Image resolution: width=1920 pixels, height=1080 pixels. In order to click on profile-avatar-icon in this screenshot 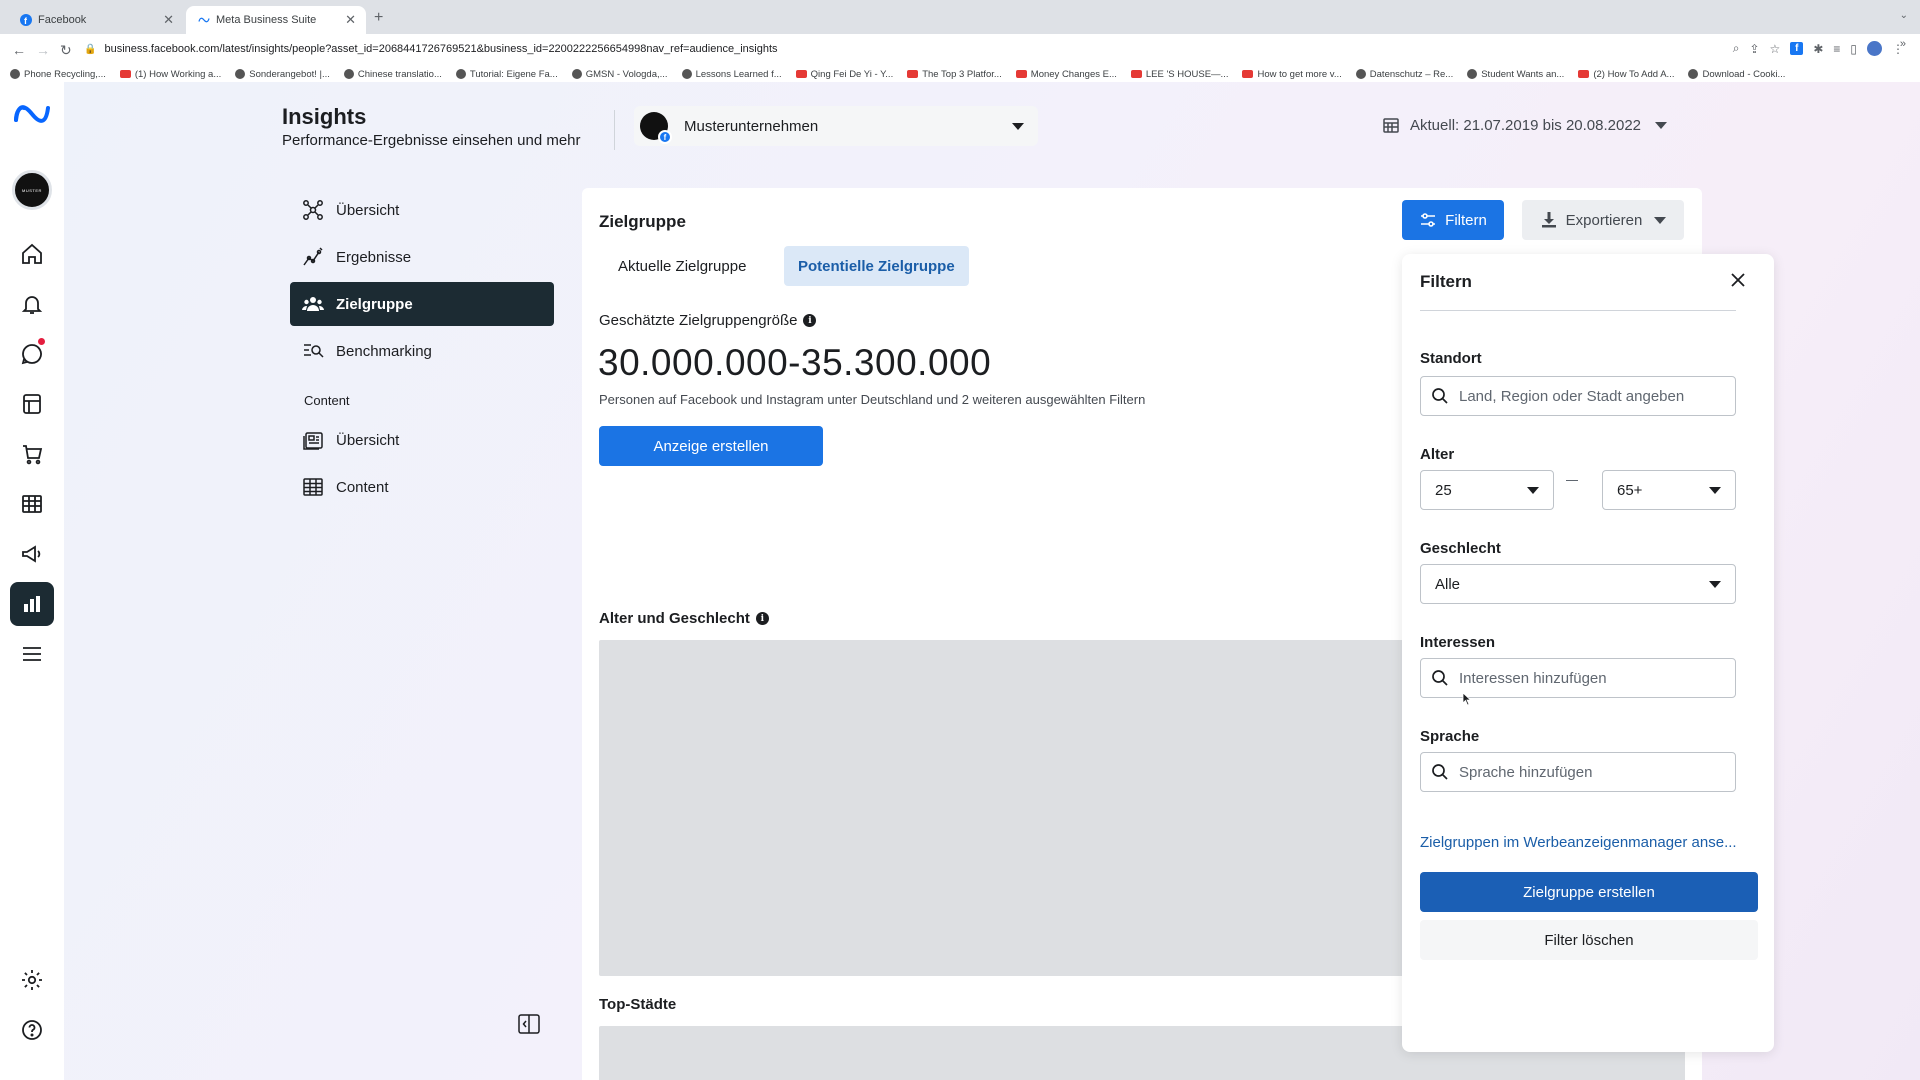, I will do `click(1874, 48)`.